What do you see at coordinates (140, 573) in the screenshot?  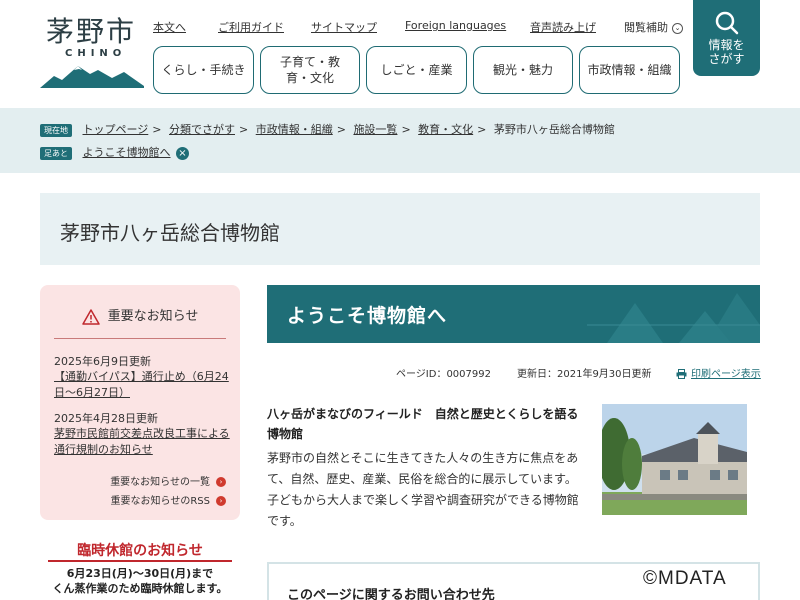 I see `closure-line1: 6月23日(月)～30日(月)まで` at bounding box center [140, 573].